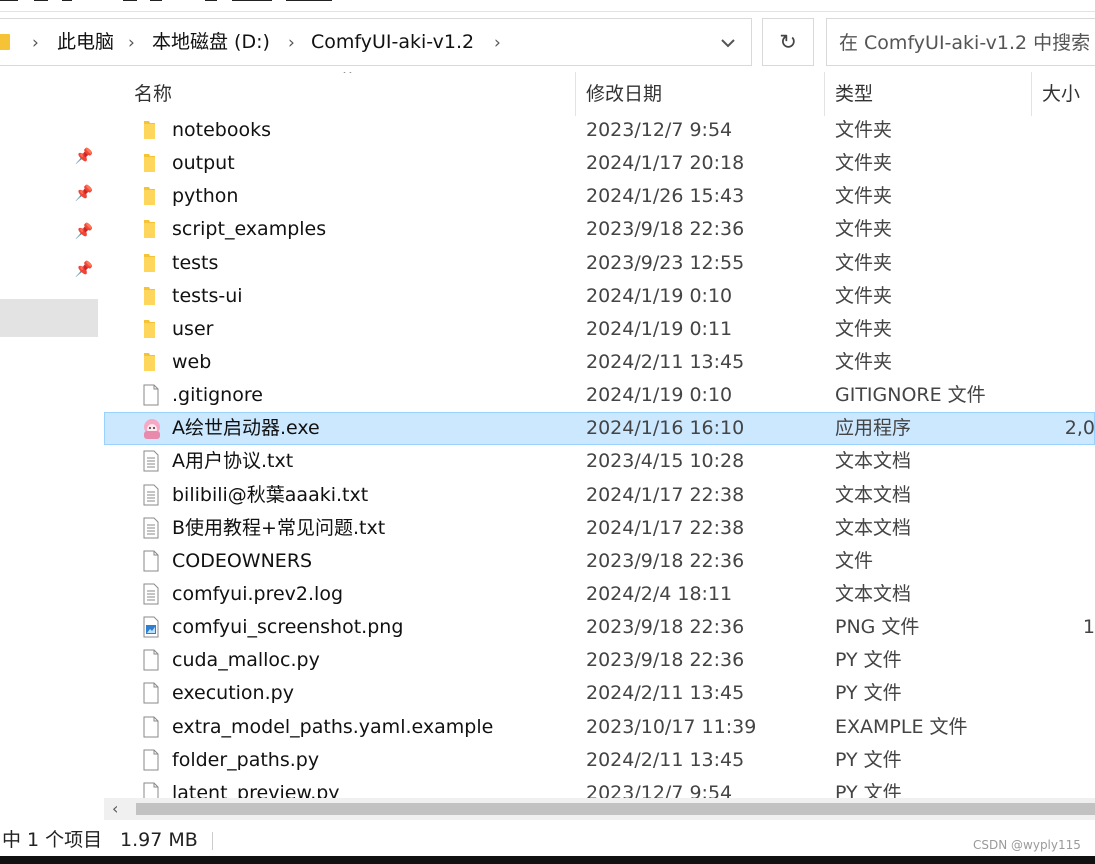 The width and height of the screenshot is (1095, 864). I want to click on status-bar: 中 1 个项目 1.97 MB, so click(547, 839).